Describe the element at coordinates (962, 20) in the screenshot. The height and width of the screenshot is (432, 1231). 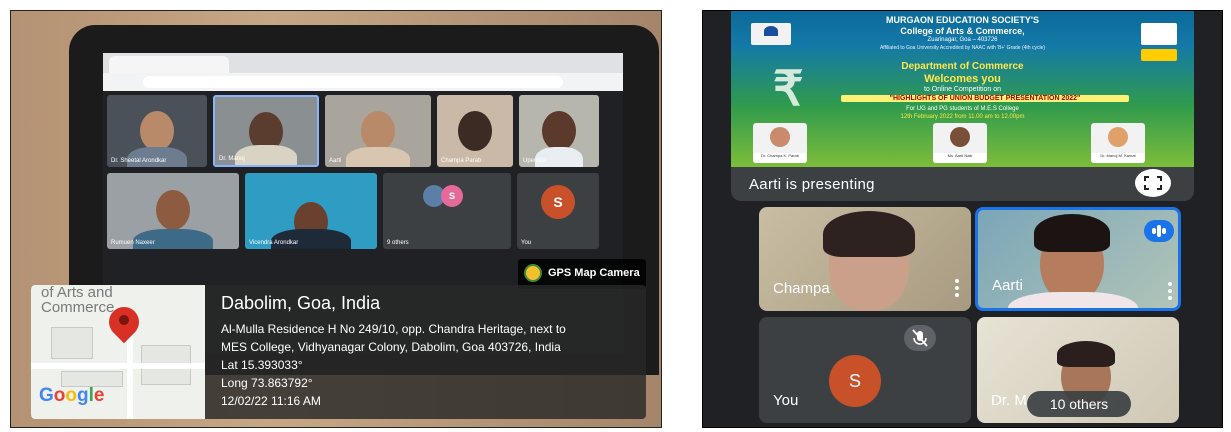
I see `poster-society: MURGAON EDUCATION SOCIETY'S` at that location.